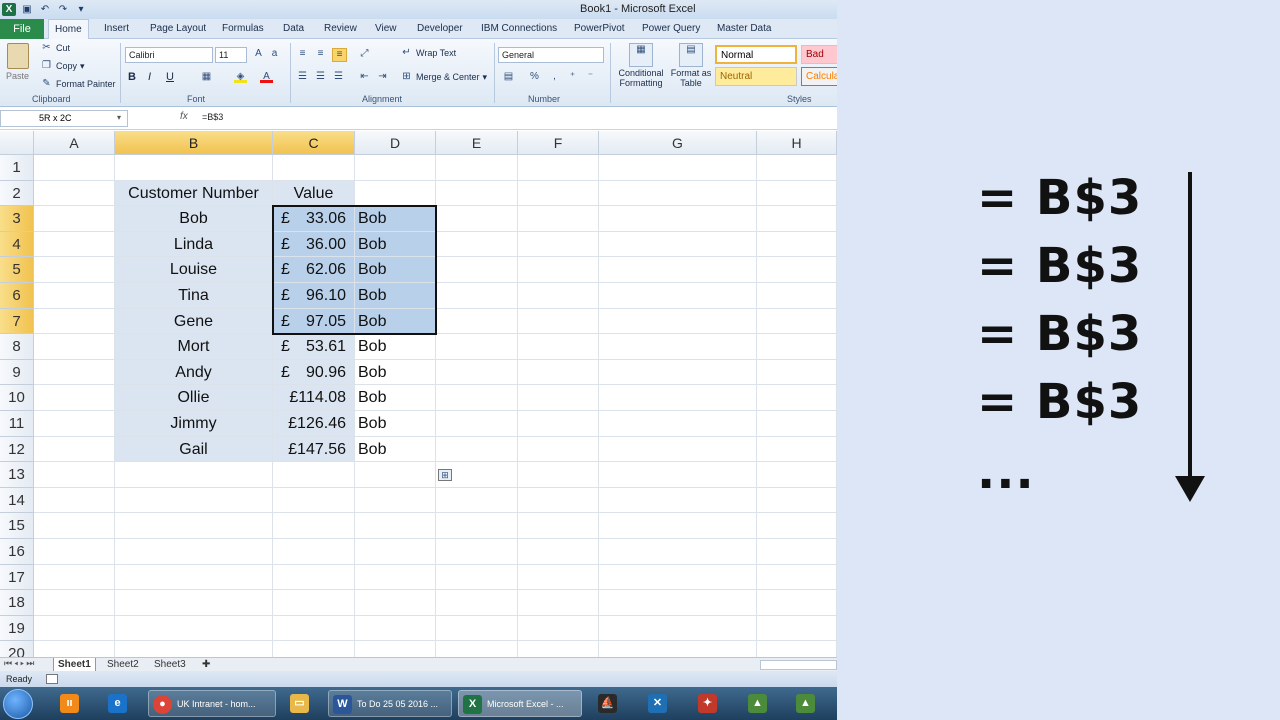 The width and height of the screenshot is (1280, 720). What do you see at coordinates (17, 475) in the screenshot?
I see `row-header-13: 13` at bounding box center [17, 475].